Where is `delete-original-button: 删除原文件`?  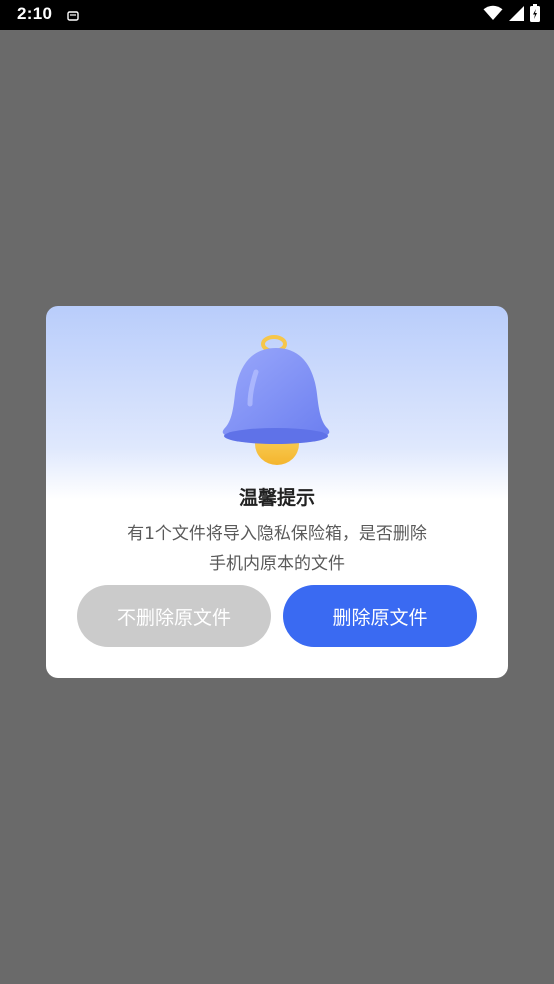
delete-original-button: 删除原文件 is located at coordinates (380, 616).